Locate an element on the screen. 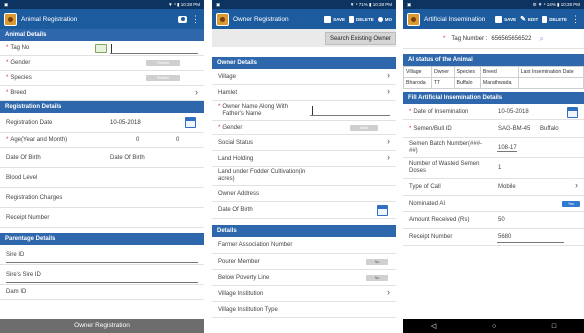 This screenshot has width=584, height=333. pourer-member-toggle: No is located at coordinates (377, 261).